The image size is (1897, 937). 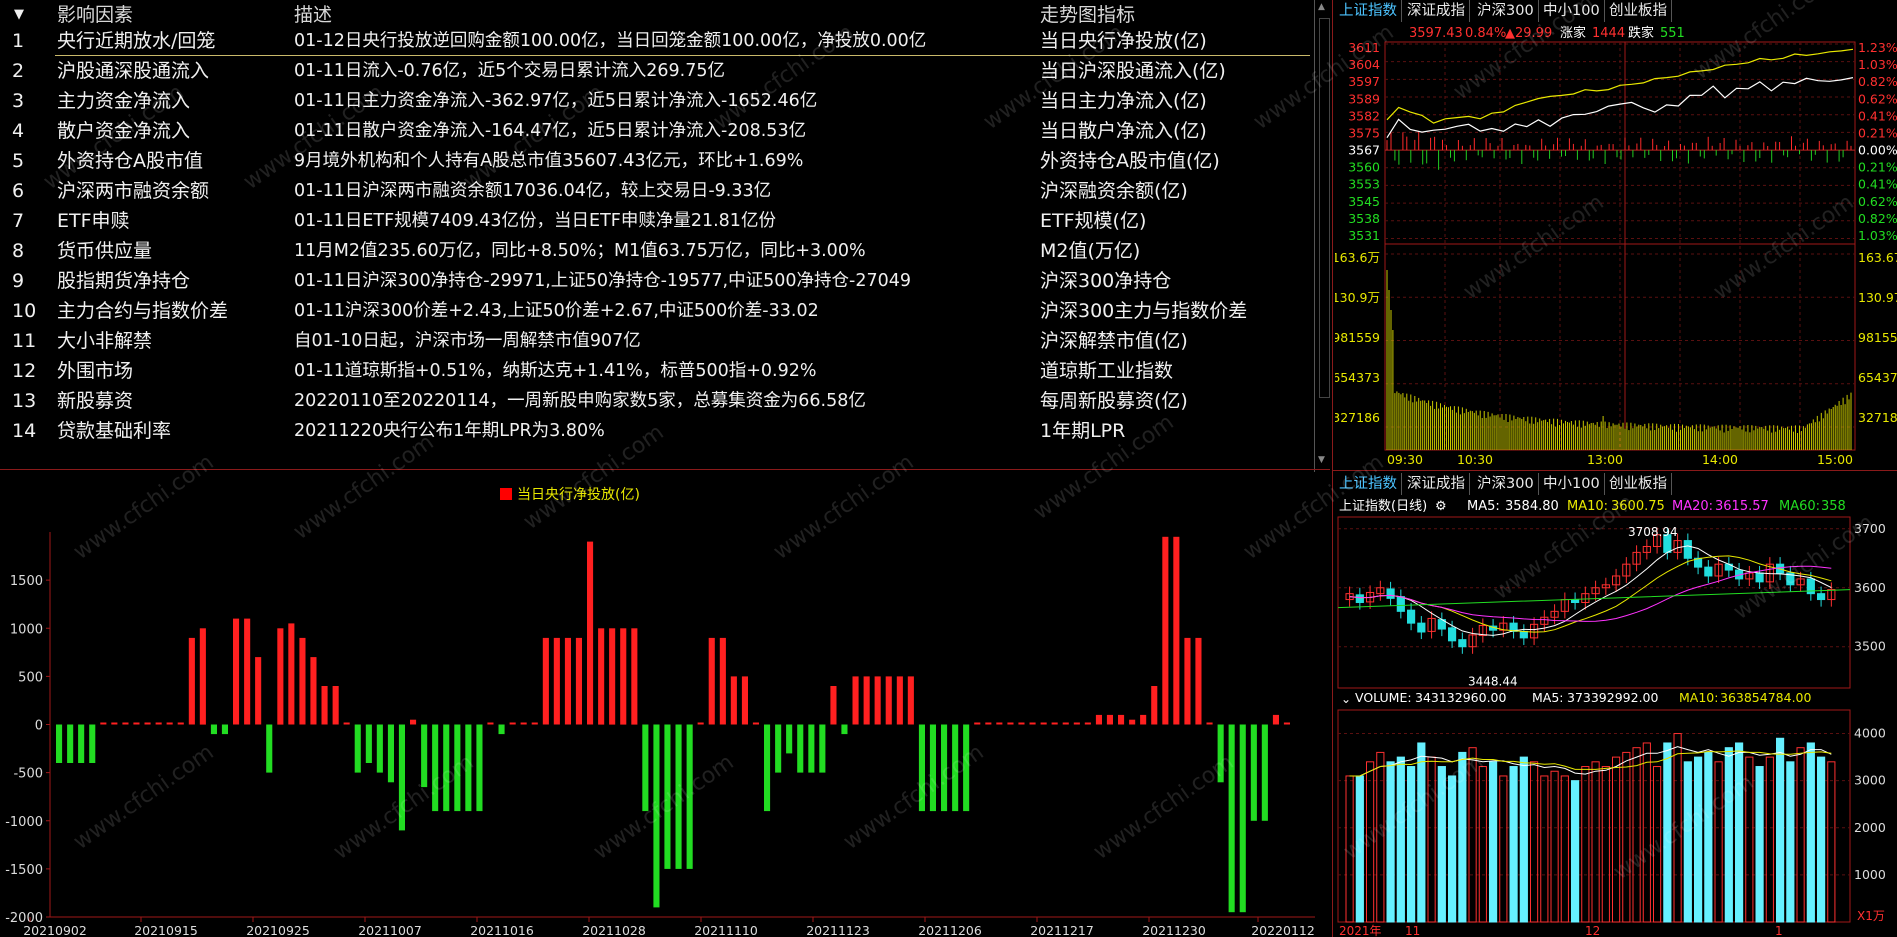 I want to click on x-tick-label: 20210915, so click(x=166, y=930).